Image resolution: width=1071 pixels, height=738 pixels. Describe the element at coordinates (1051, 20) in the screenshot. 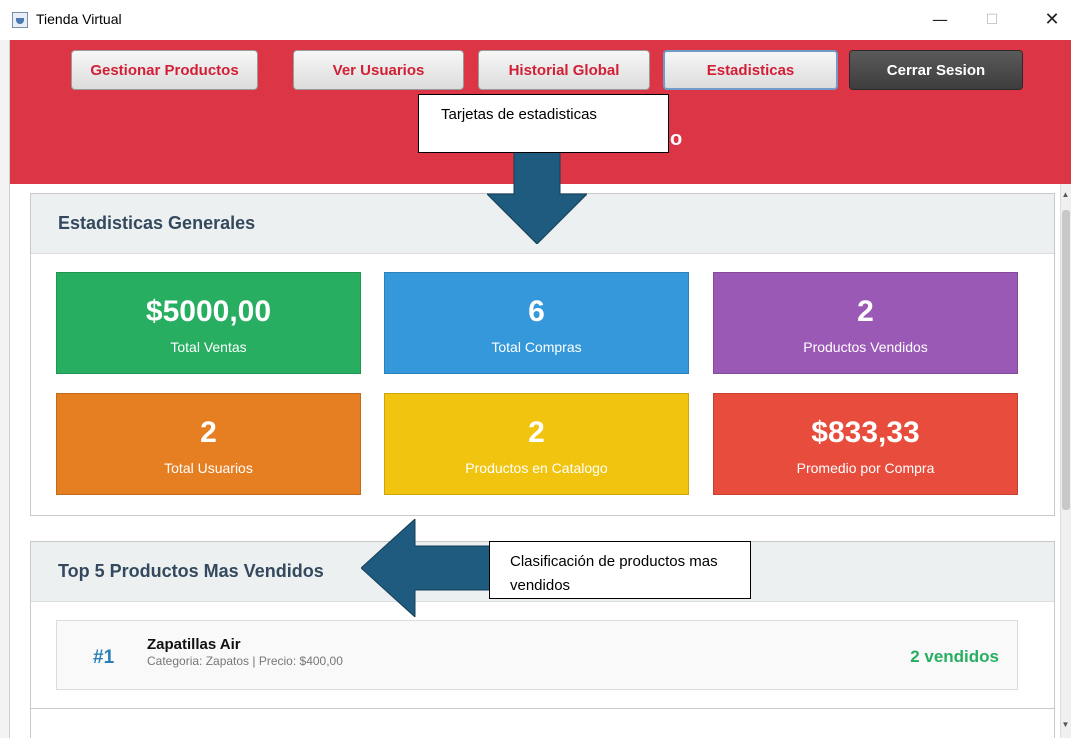

I see `close-button: ✕` at that location.